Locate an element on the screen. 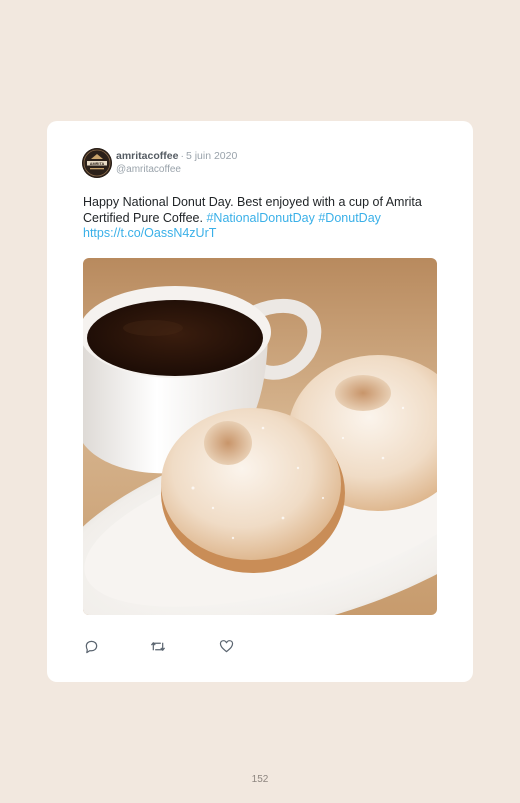 The width and height of the screenshot is (520, 803). reply-button is located at coordinates (91, 646).